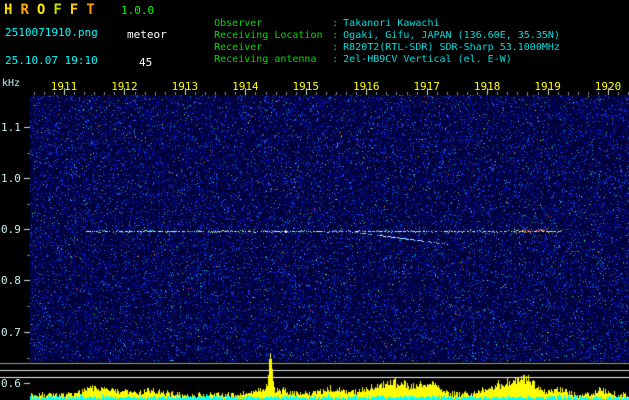 The image size is (629, 400). I want to click on time-label: 1916, so click(366, 86).